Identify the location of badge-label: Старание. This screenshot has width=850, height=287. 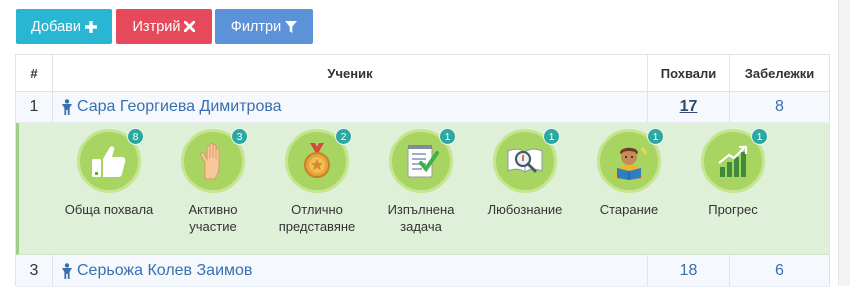
(629, 209).